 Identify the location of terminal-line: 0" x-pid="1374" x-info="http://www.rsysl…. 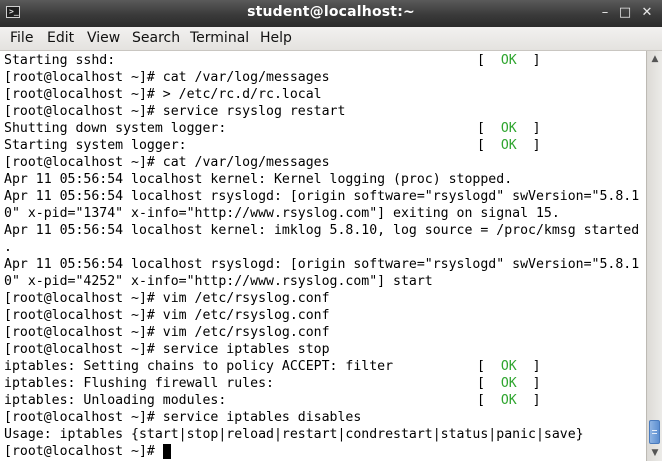
(282, 213).